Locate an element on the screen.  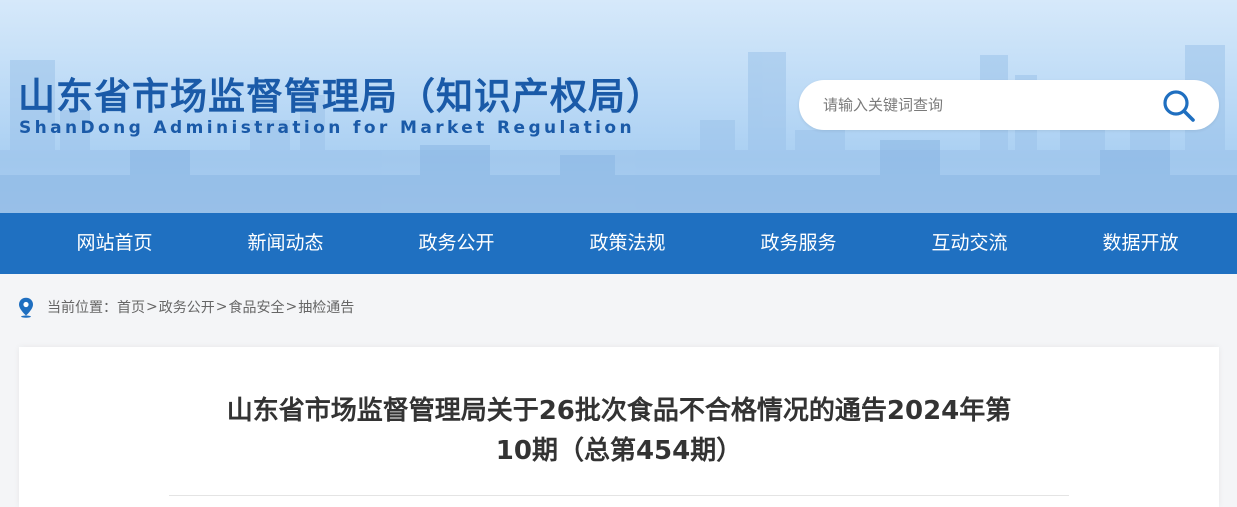
breadcrumb-item-government-affairs: 政务公开 is located at coordinates (187, 307).